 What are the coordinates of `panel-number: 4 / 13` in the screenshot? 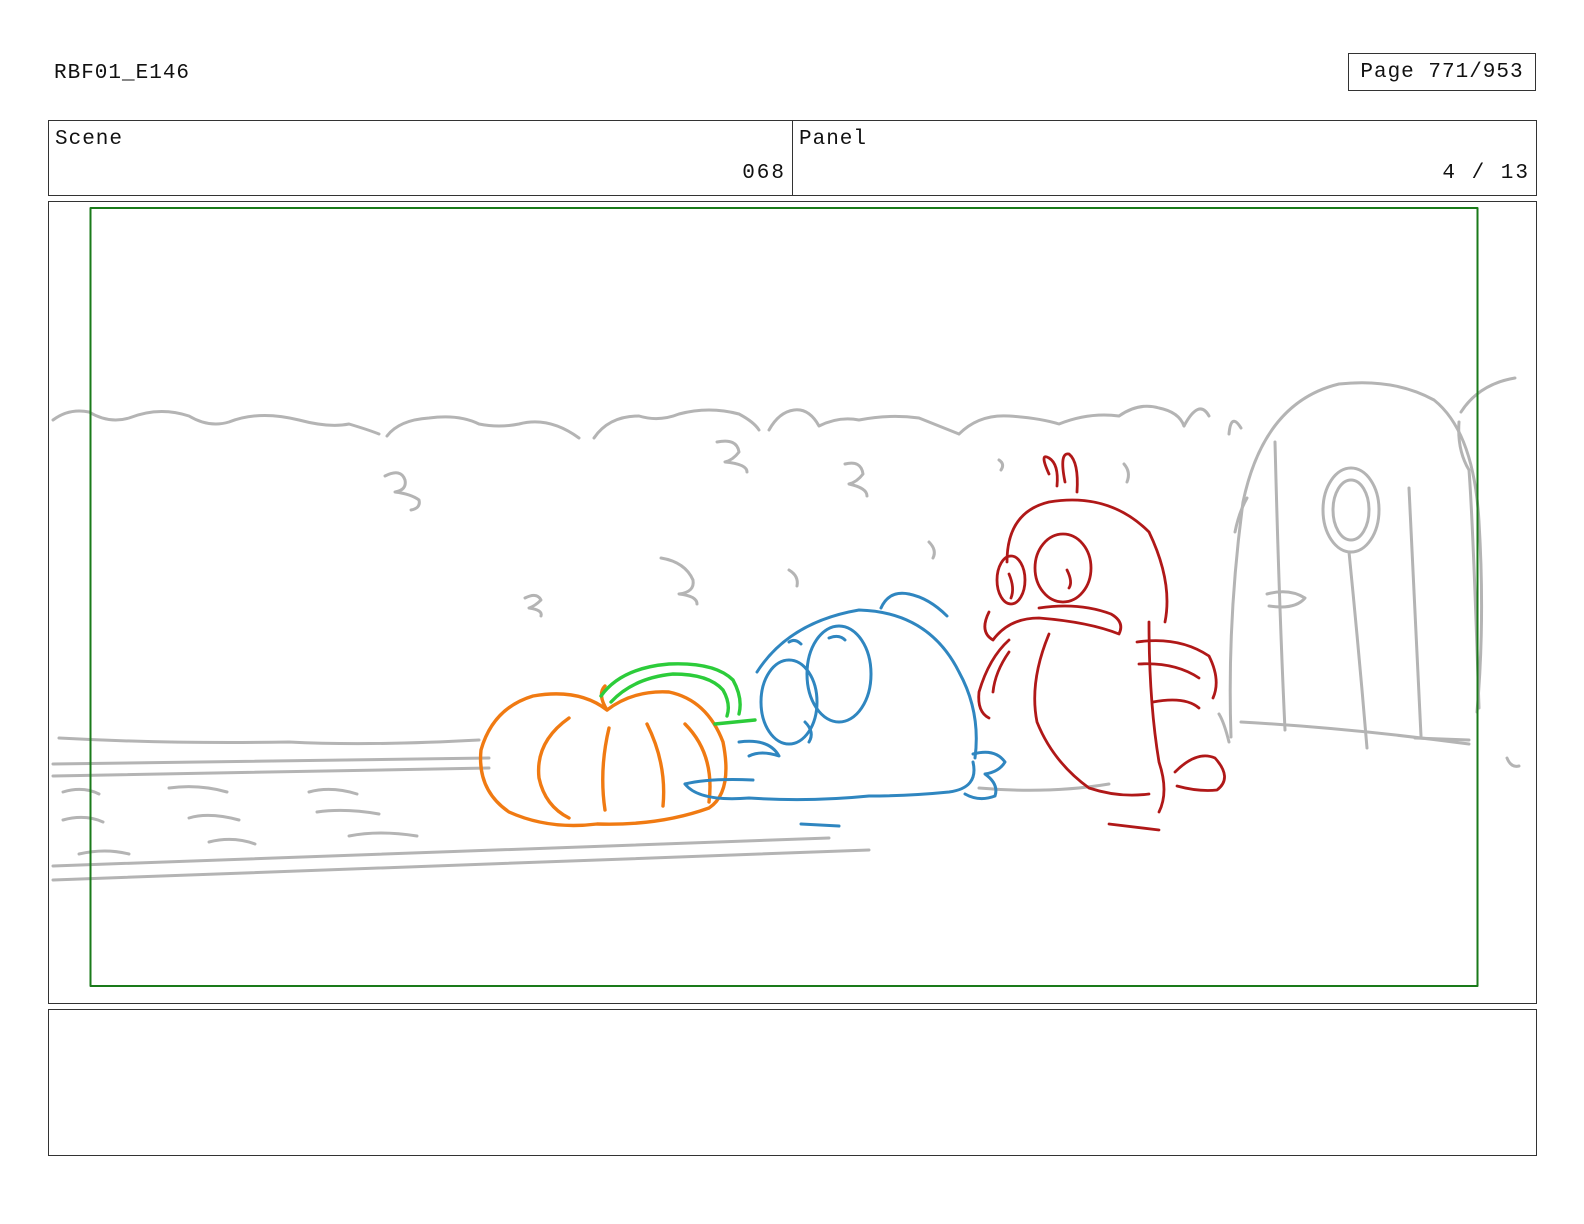 It's located at (1486, 173).